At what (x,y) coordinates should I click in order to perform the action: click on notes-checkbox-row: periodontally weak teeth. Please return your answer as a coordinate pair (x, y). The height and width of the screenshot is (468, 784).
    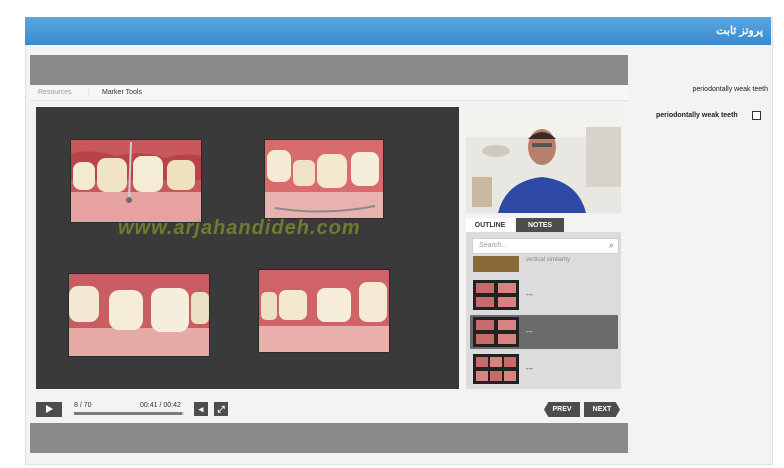
    Looking at the image, I should click on (711, 116).